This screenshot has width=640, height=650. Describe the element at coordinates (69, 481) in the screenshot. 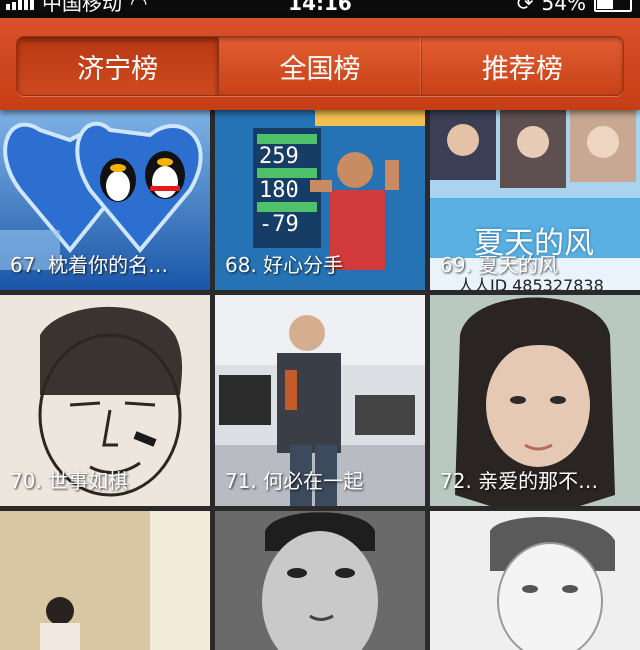

I see `song-title: 70. 世事如棋` at that location.